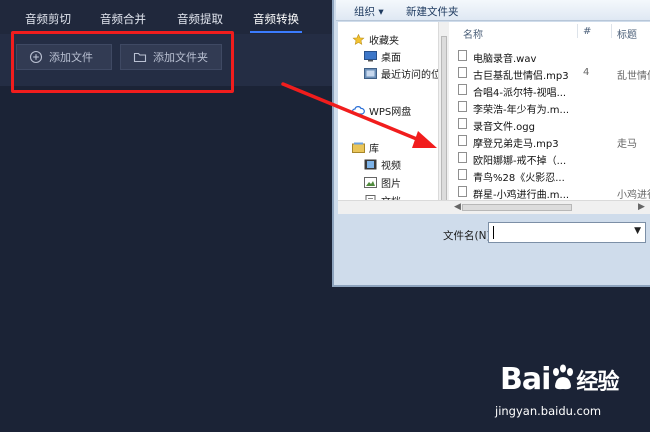  Describe the element at coordinates (525, 379) in the screenshot. I see `baidu-logo-text: Bai` at that location.